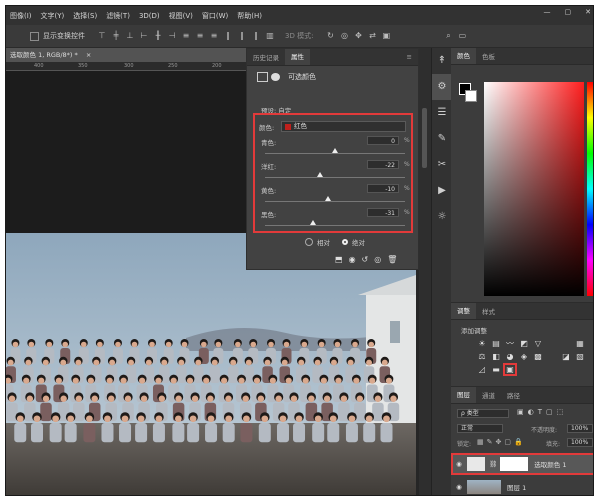  What do you see at coordinates (256, 36) in the screenshot?
I see `distribute-right-icon: ‖` at bounding box center [256, 36].